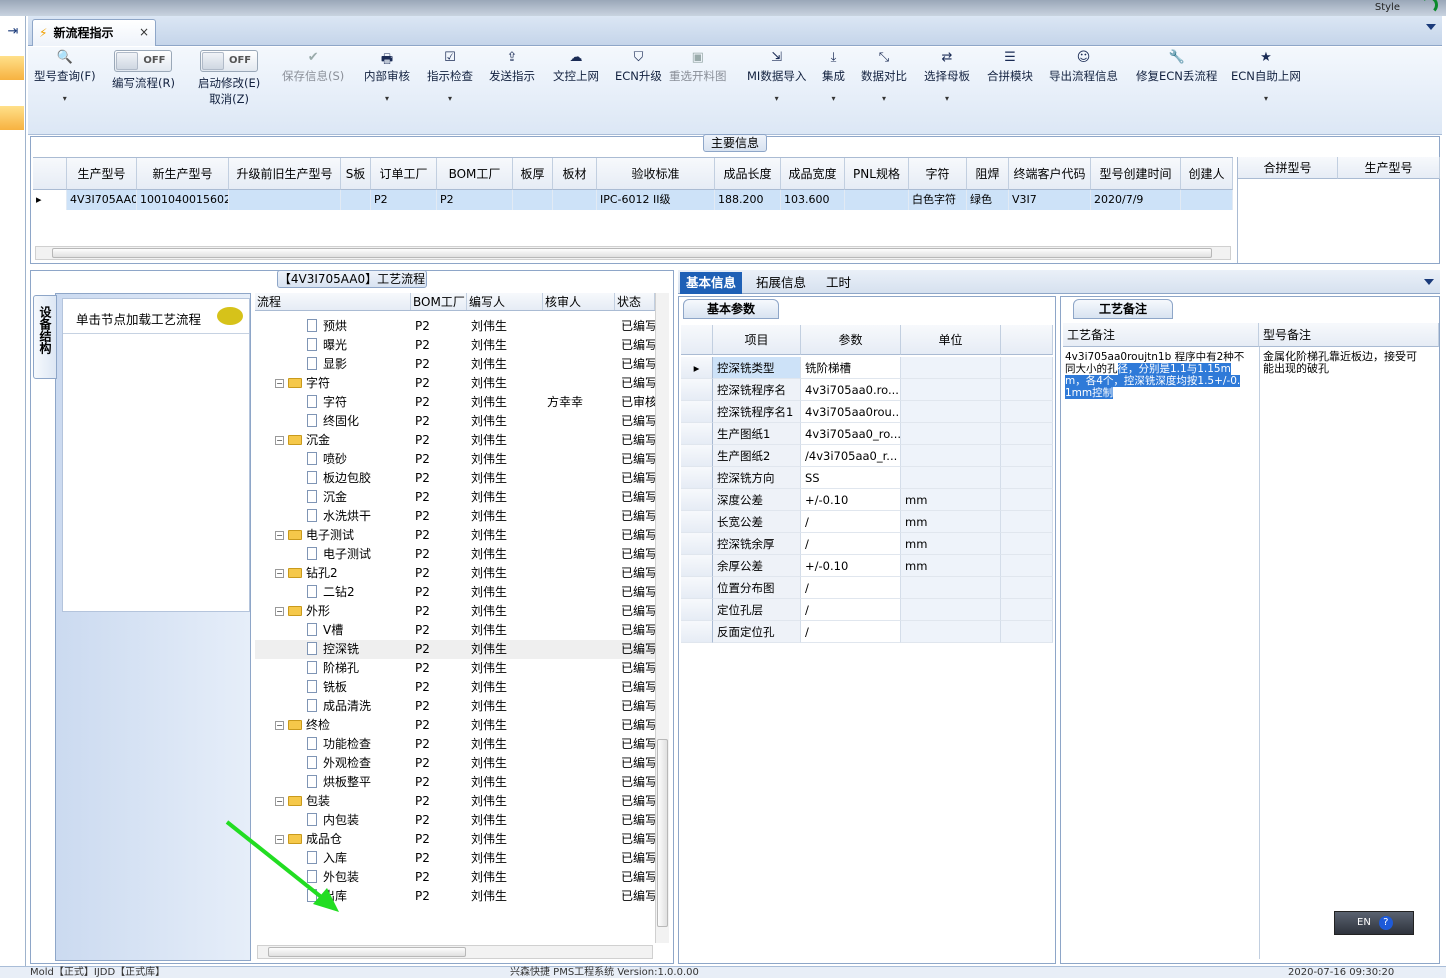 This screenshot has width=1446, height=979. Describe the element at coordinates (455, 763) in the screenshot. I see `tree-row: 外观检查 P2 刘伟生 已编写` at that location.